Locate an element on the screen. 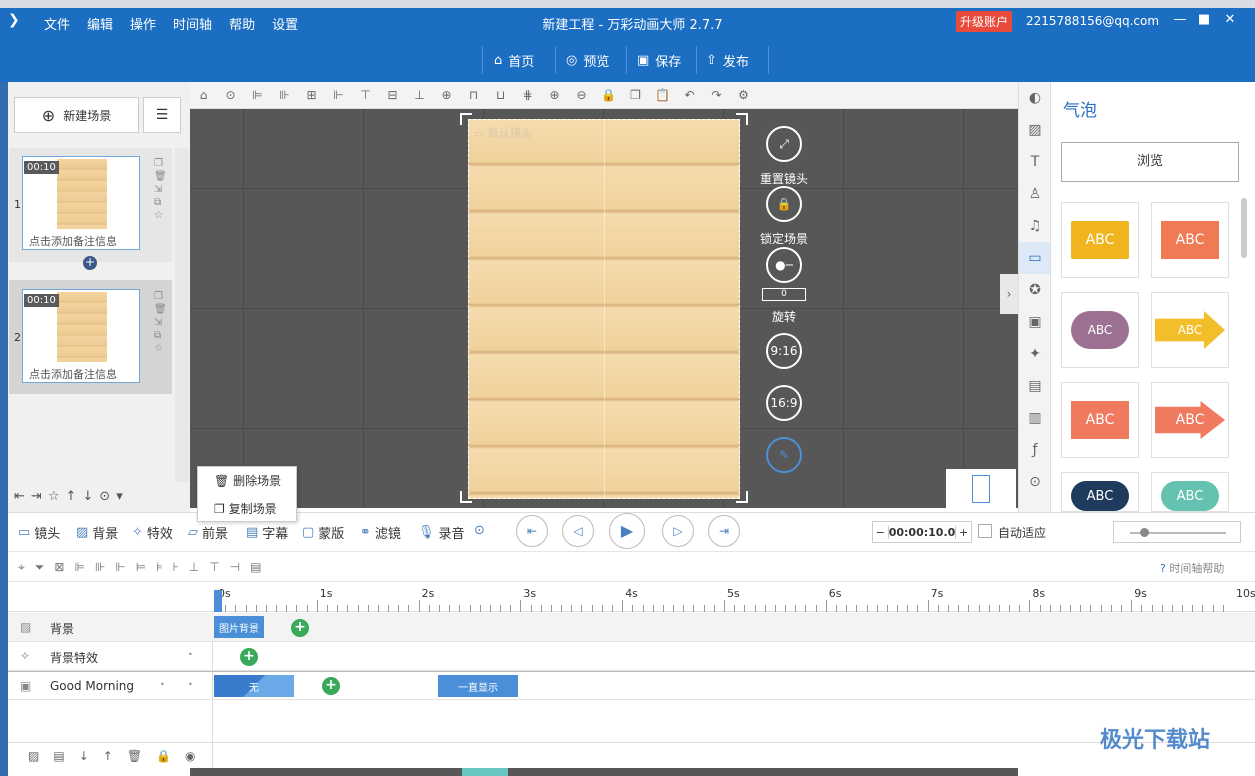  tab-filter: ⚭ 滤镜 is located at coordinates (380, 532).